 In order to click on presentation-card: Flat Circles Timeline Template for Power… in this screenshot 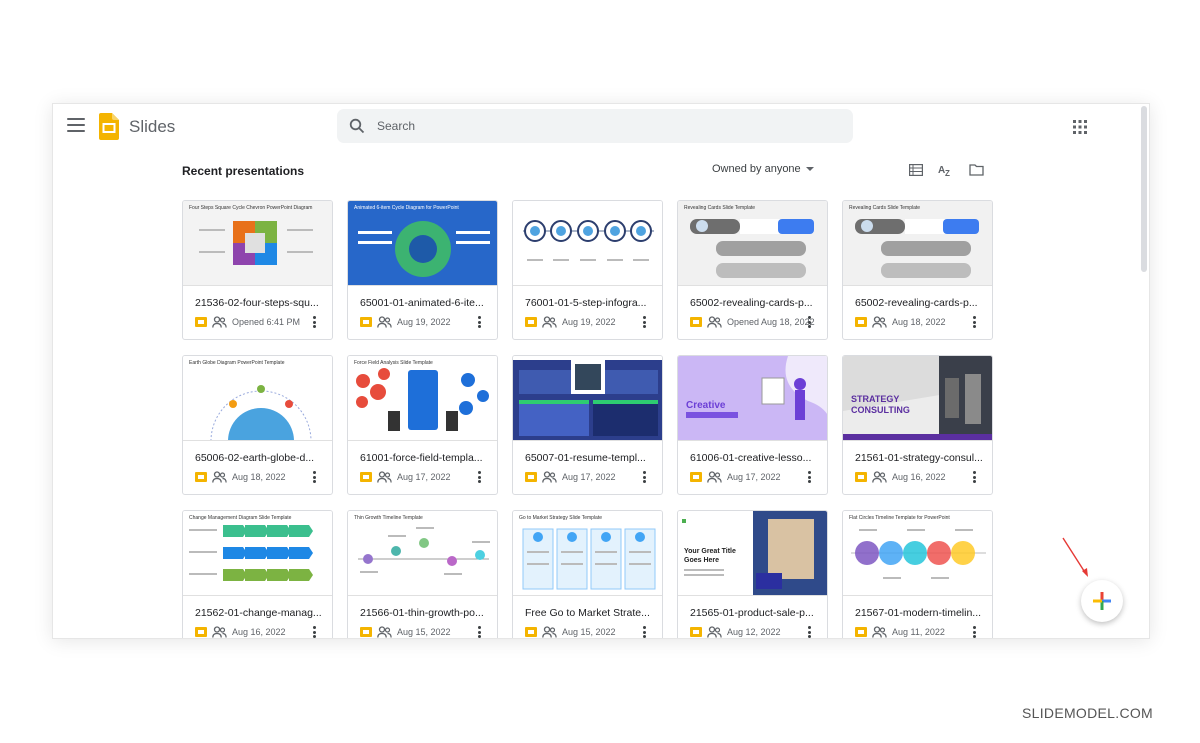, I will do `click(917, 574)`.